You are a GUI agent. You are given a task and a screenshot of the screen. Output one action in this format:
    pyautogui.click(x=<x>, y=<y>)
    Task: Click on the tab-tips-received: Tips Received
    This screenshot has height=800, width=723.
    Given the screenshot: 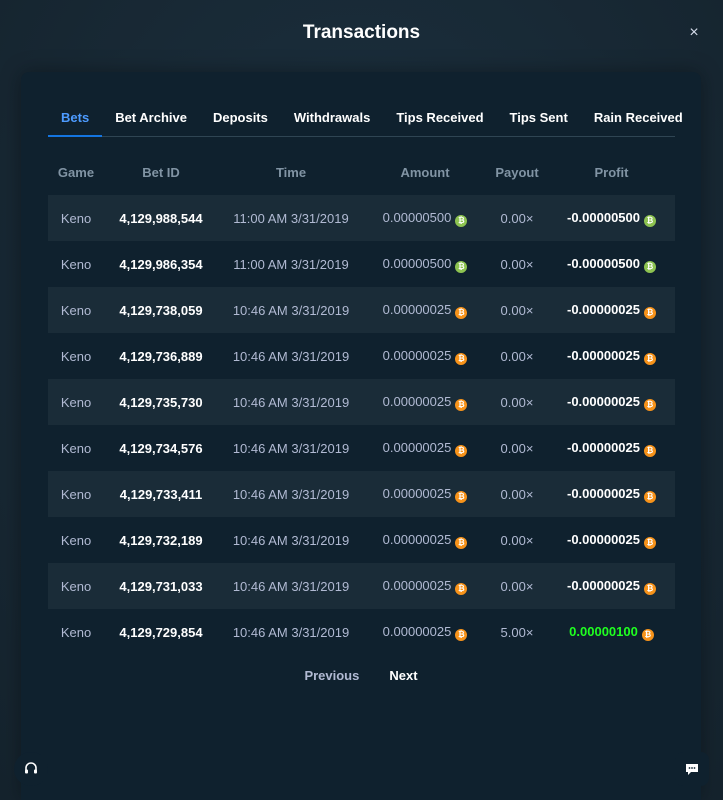 What is the action you would take?
    pyautogui.click(x=439, y=120)
    